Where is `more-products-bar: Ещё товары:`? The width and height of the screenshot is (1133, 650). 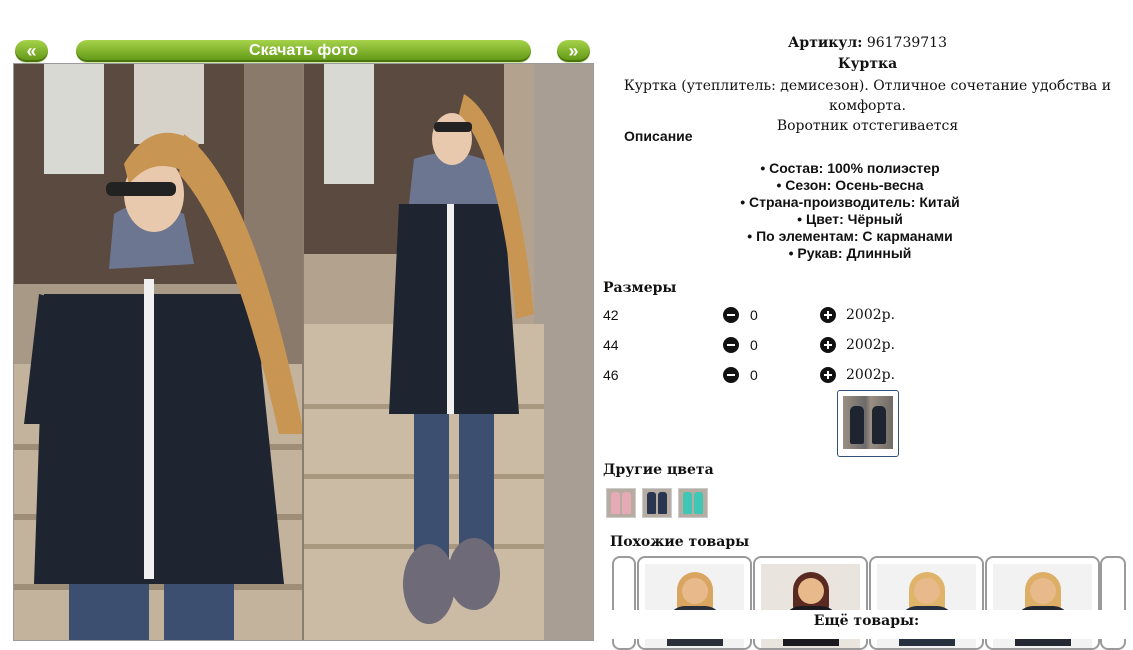 more-products-bar: Ещё товары: is located at coordinates (866, 624).